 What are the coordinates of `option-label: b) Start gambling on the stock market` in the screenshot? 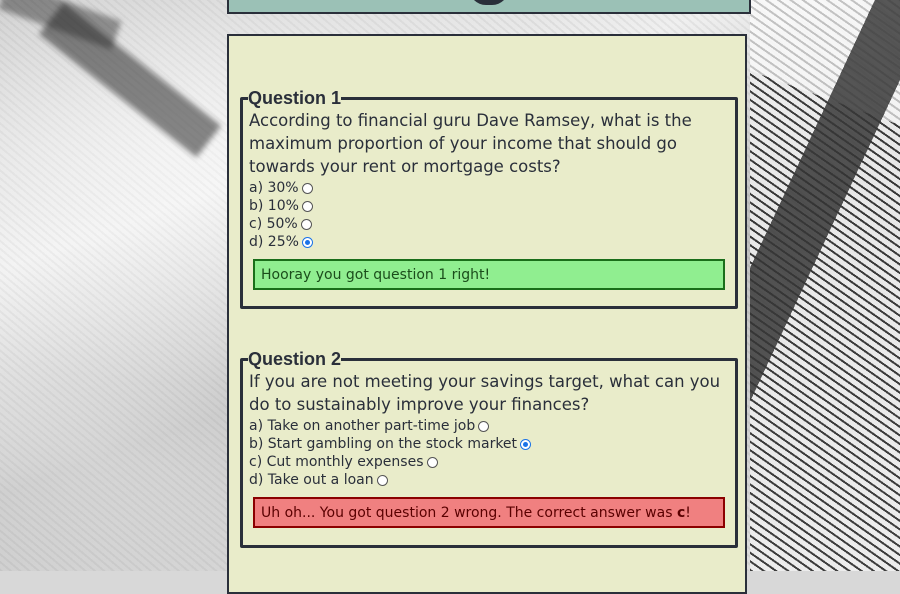 It's located at (383, 444).